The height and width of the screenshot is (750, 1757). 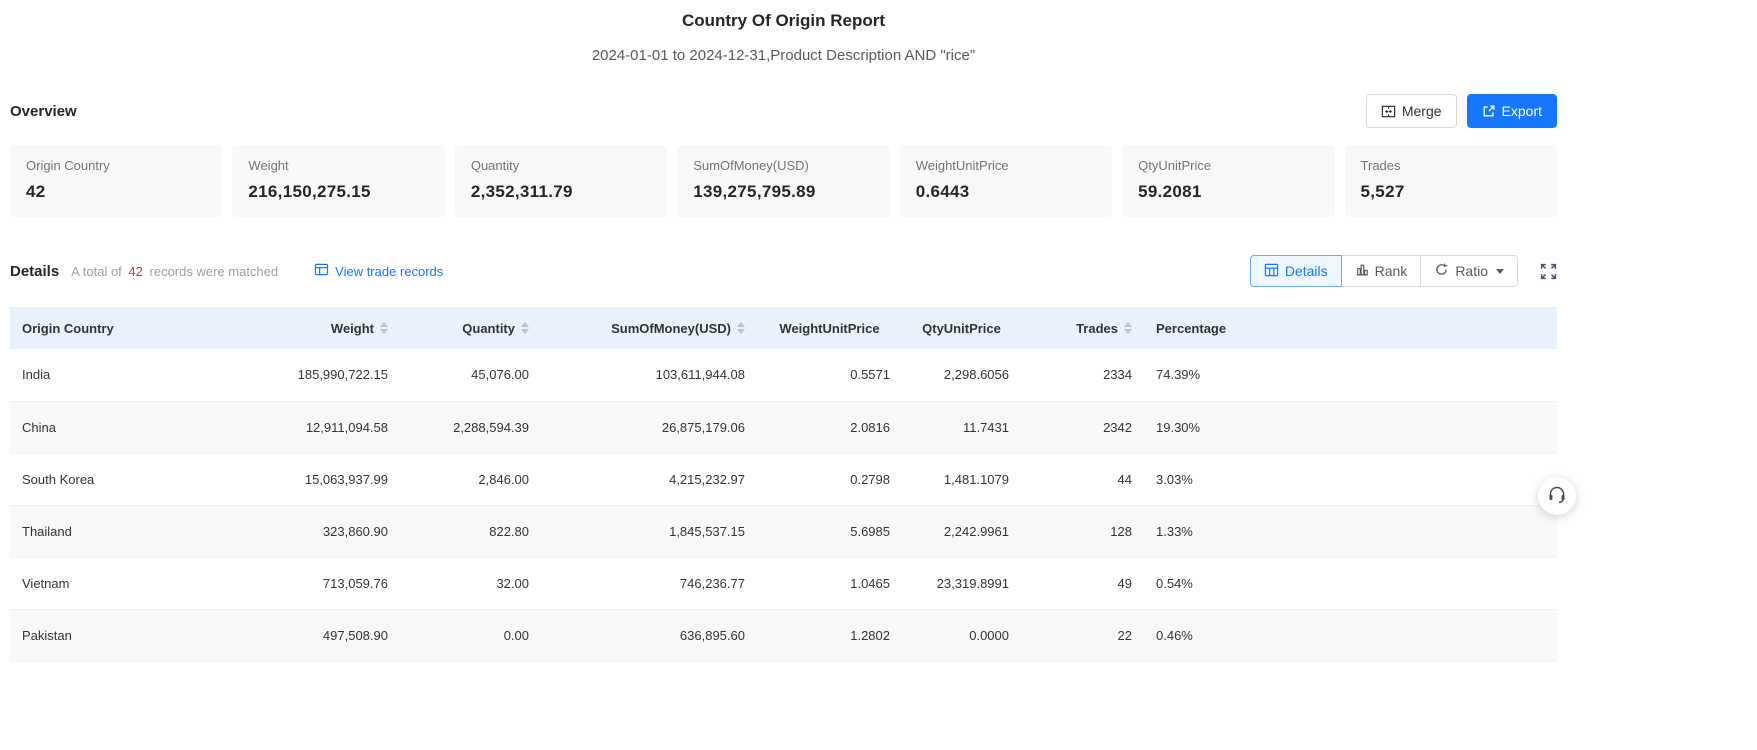 What do you see at coordinates (470, 583) in the screenshot?
I see `cell-quantity: 32.00` at bounding box center [470, 583].